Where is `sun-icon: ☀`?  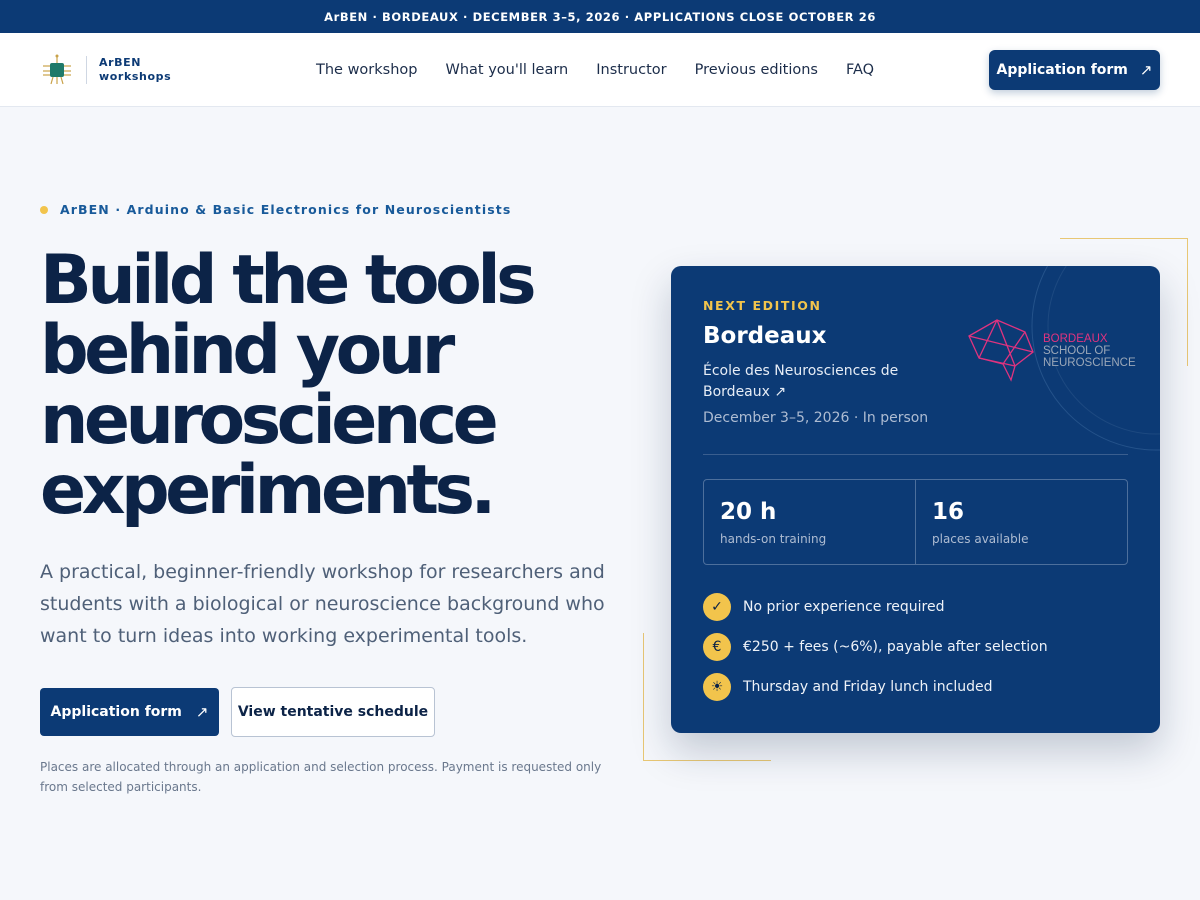
sun-icon: ☀ is located at coordinates (717, 687).